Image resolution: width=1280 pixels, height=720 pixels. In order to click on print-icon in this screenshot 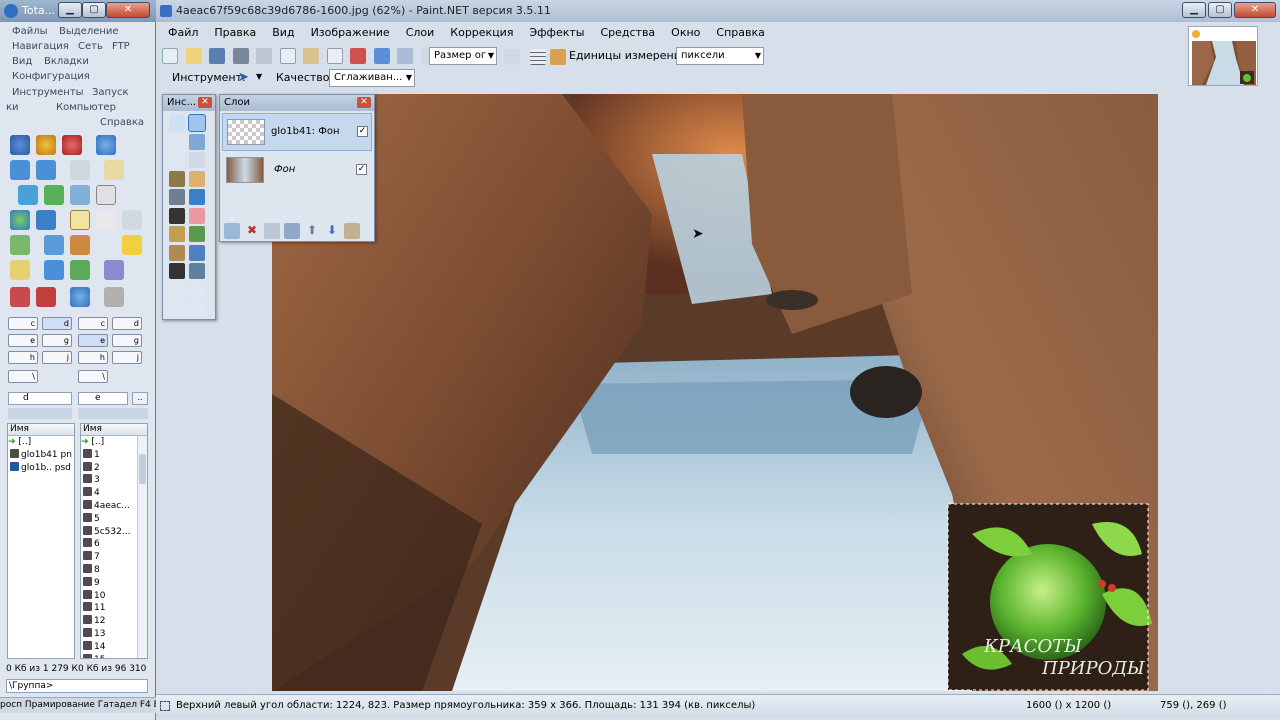, I will do `click(240, 56)`.